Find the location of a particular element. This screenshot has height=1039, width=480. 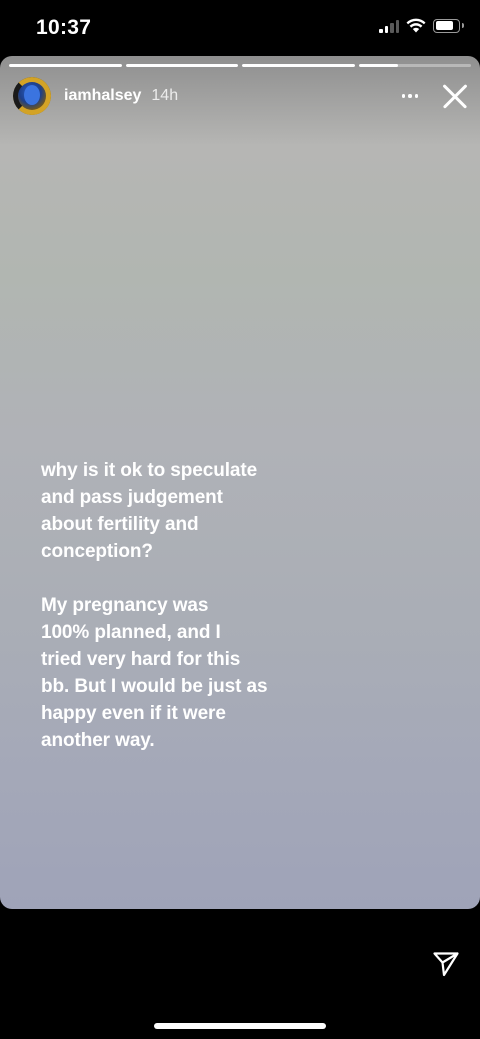

battery-icon is located at coordinates (448, 25).